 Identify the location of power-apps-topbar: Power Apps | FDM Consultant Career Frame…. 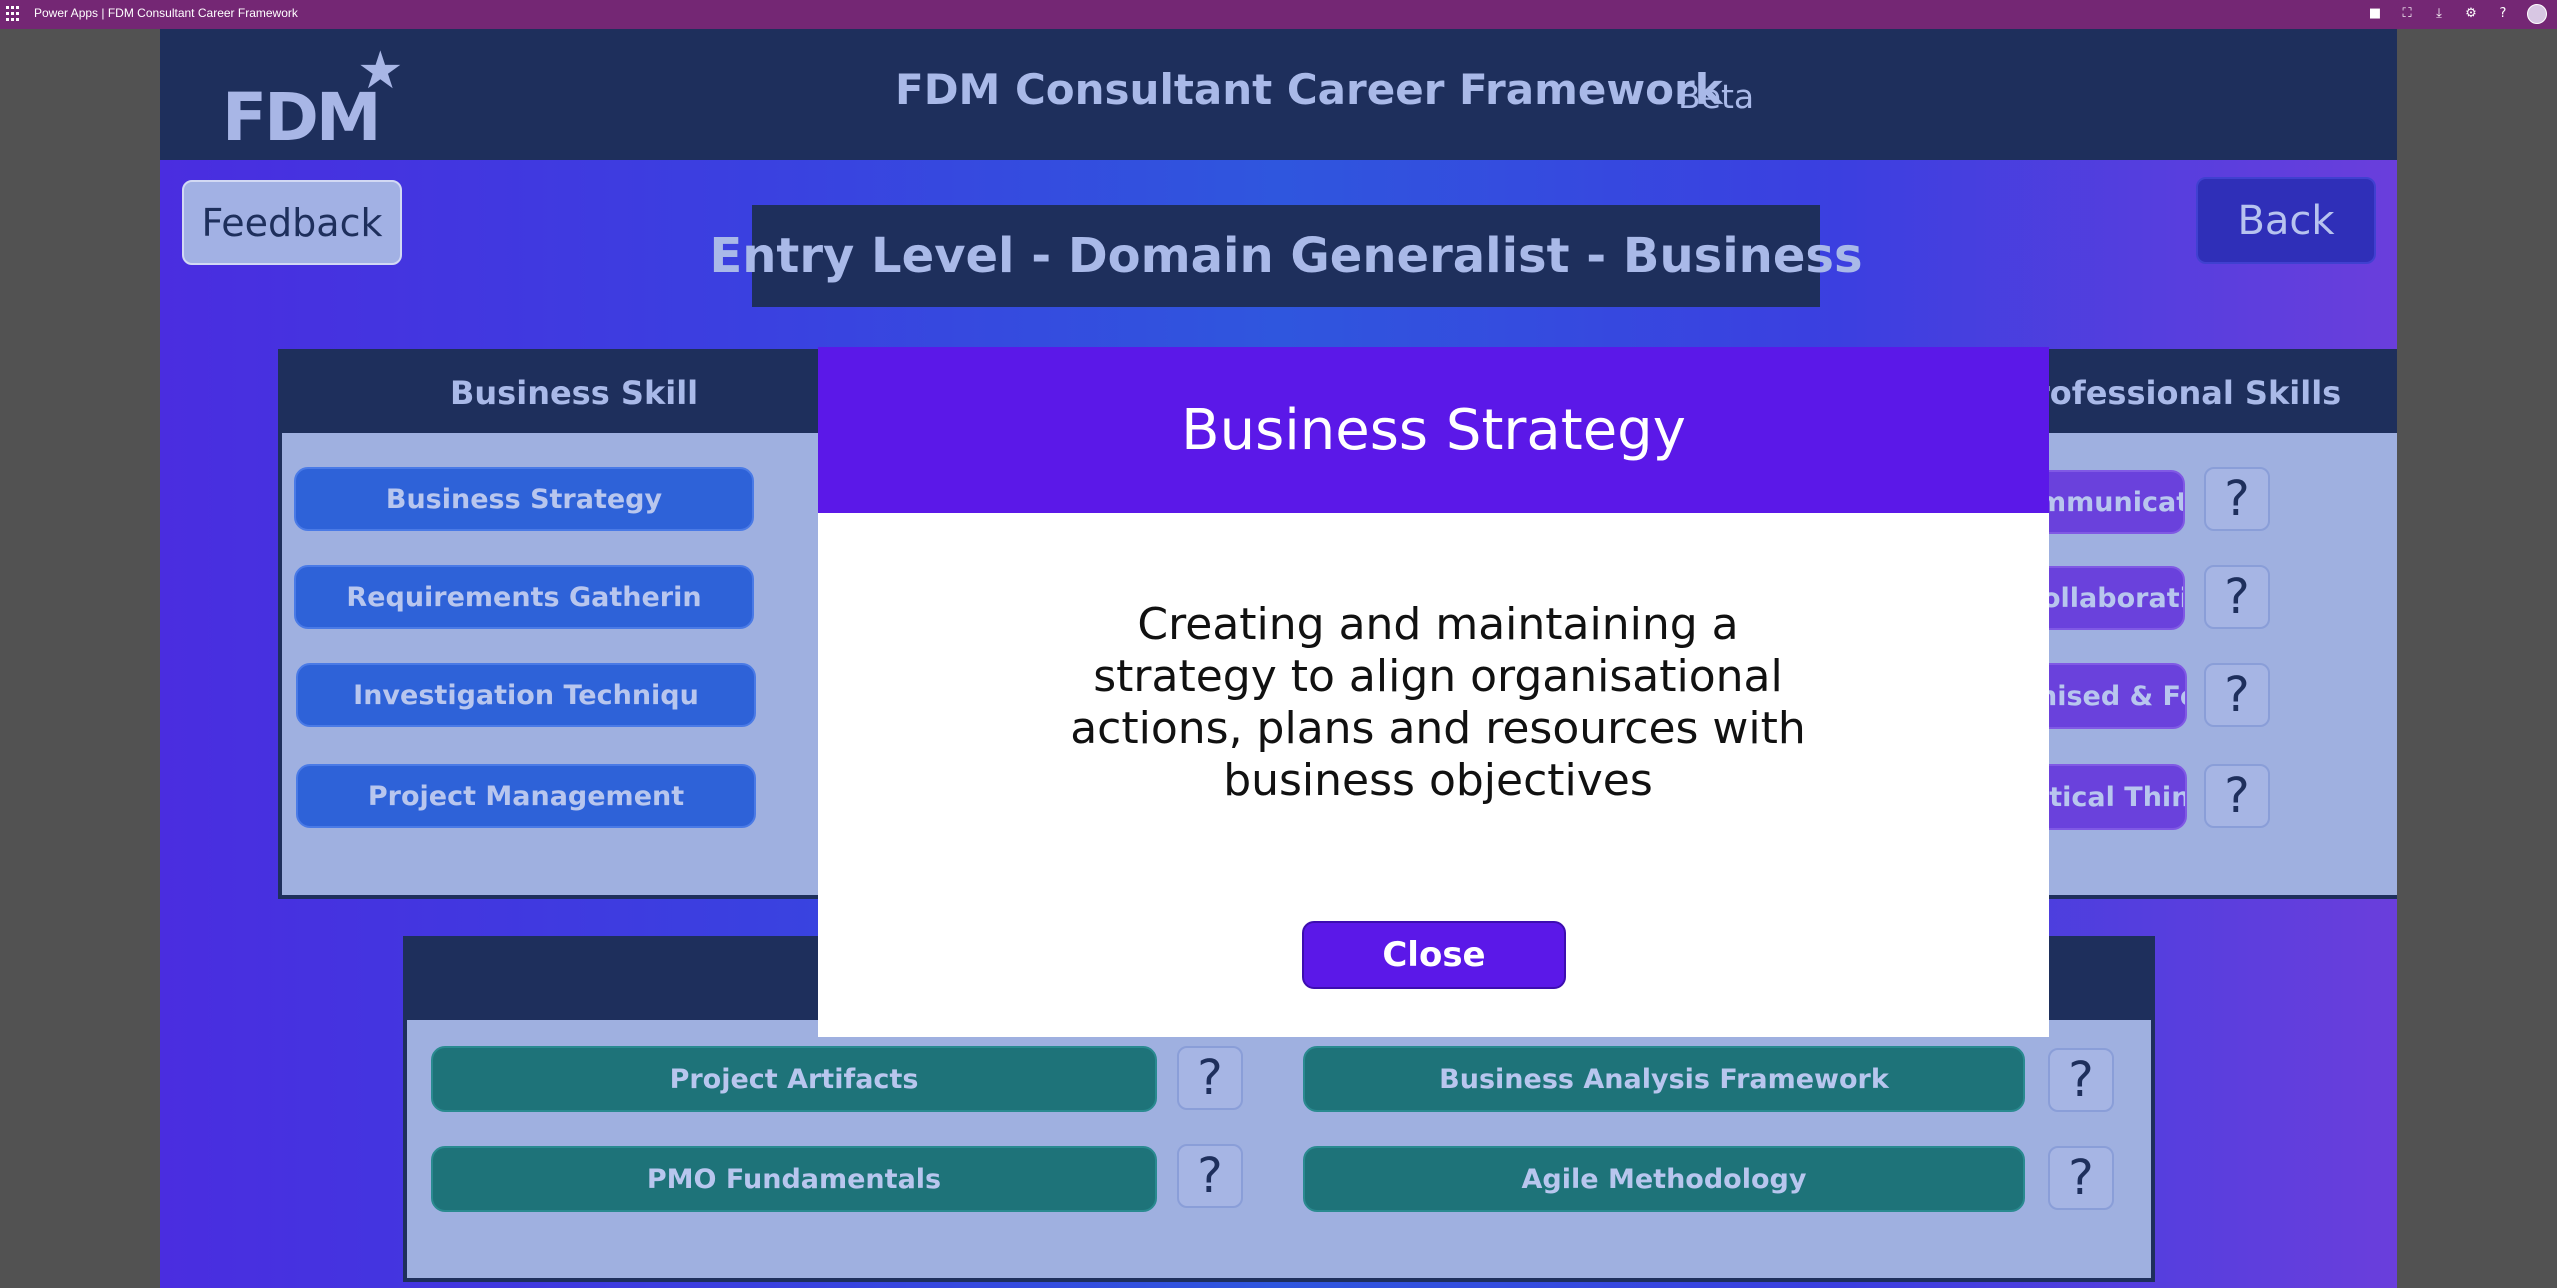
(1278, 14).